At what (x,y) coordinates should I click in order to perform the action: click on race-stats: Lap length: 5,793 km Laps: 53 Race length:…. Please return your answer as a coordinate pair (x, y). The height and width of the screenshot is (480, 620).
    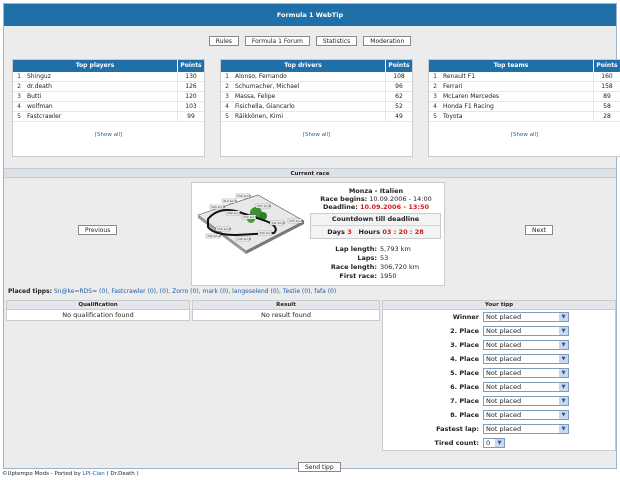
    Looking at the image, I should click on (375, 262).